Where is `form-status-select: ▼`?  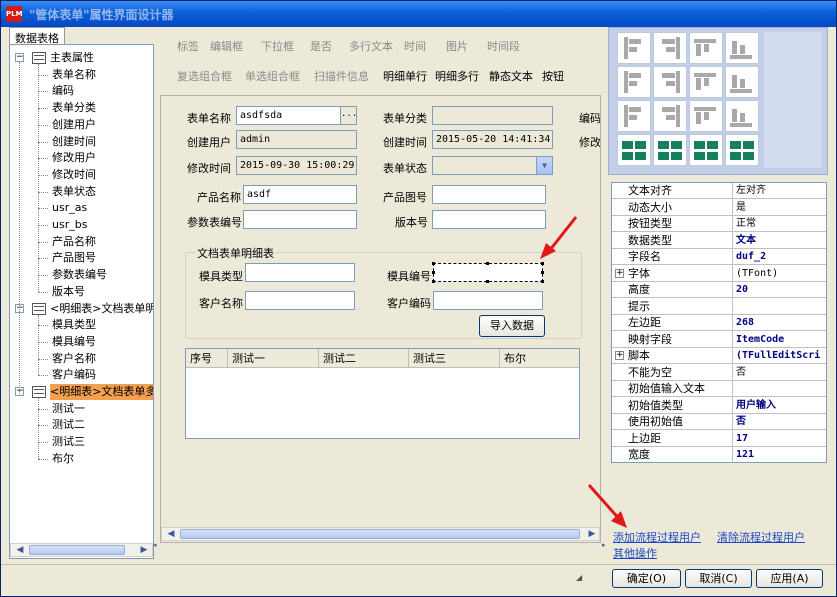 form-status-select: ▼ is located at coordinates (492, 165).